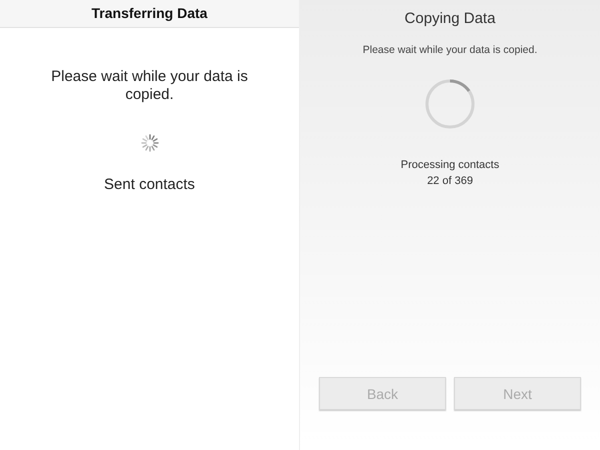 The width and height of the screenshot is (600, 450). What do you see at coordinates (450, 166) in the screenshot?
I see `status-text: Processing contacts` at bounding box center [450, 166].